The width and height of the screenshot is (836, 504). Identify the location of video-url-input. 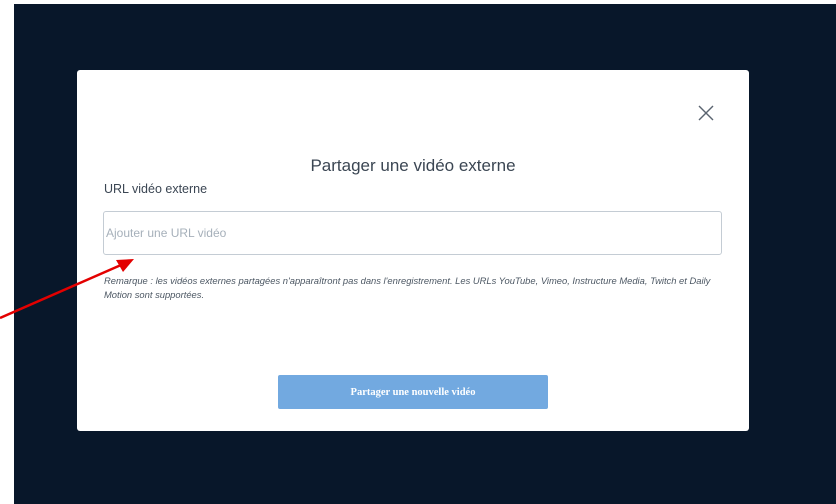
(412, 233).